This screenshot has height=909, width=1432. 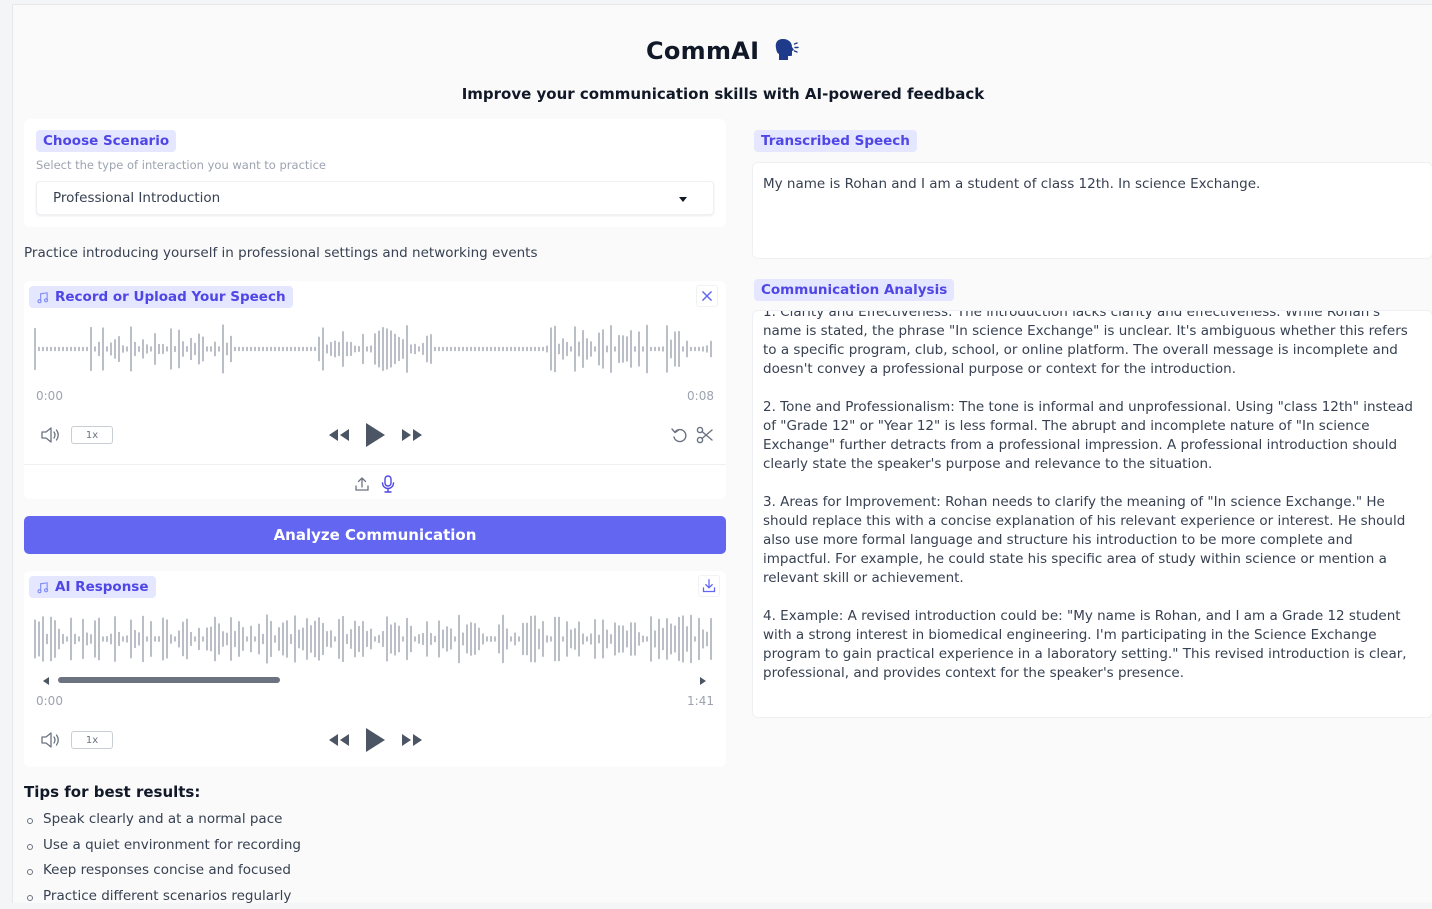 What do you see at coordinates (705, 435) in the screenshot?
I see `scissors-icon` at bounding box center [705, 435].